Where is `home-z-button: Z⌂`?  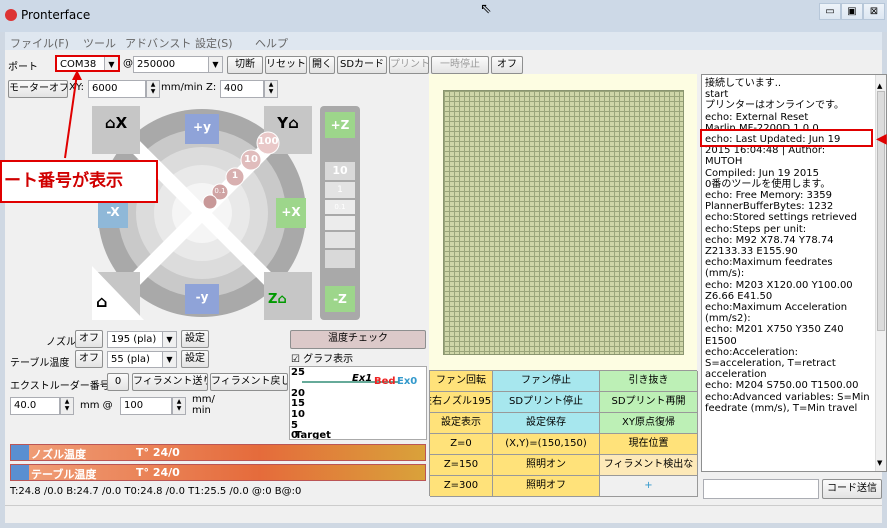
home-z-button: Z⌂ is located at coordinates (288, 299).